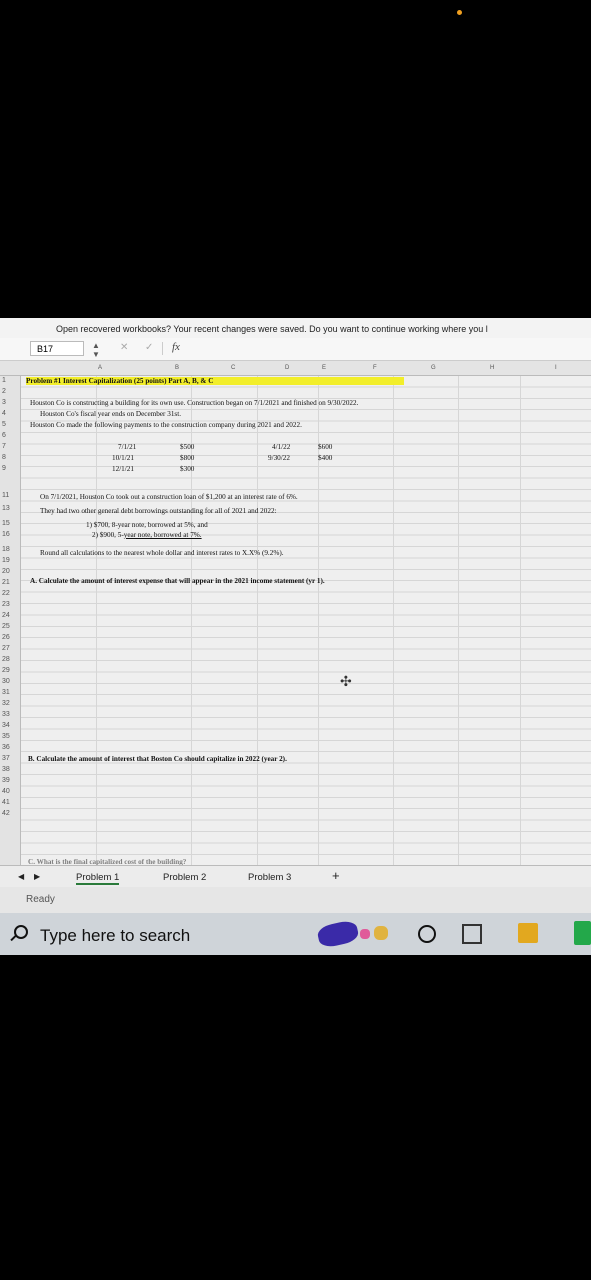  What do you see at coordinates (187, 458) in the screenshot?
I see `payment-amount: $800` at bounding box center [187, 458].